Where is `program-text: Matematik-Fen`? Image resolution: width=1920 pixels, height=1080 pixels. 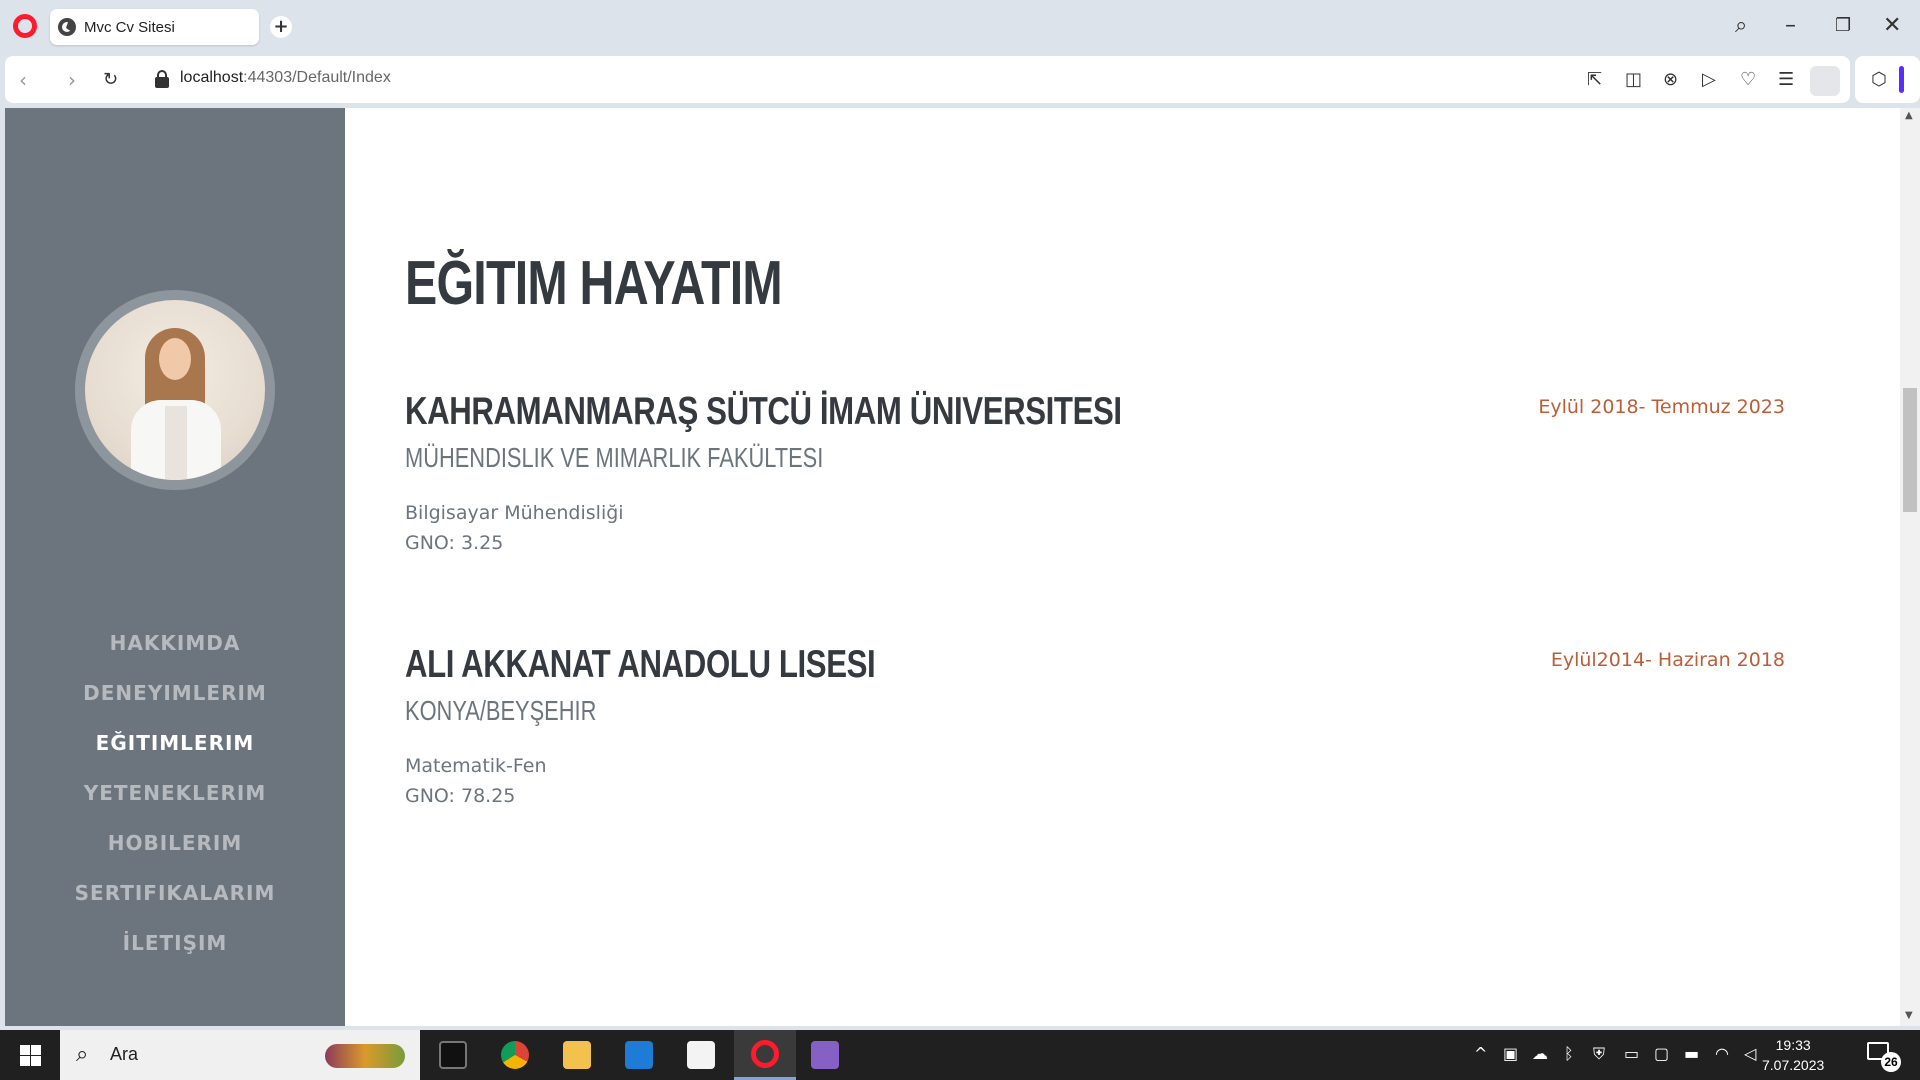 program-text: Matematik-Fen is located at coordinates (476, 766).